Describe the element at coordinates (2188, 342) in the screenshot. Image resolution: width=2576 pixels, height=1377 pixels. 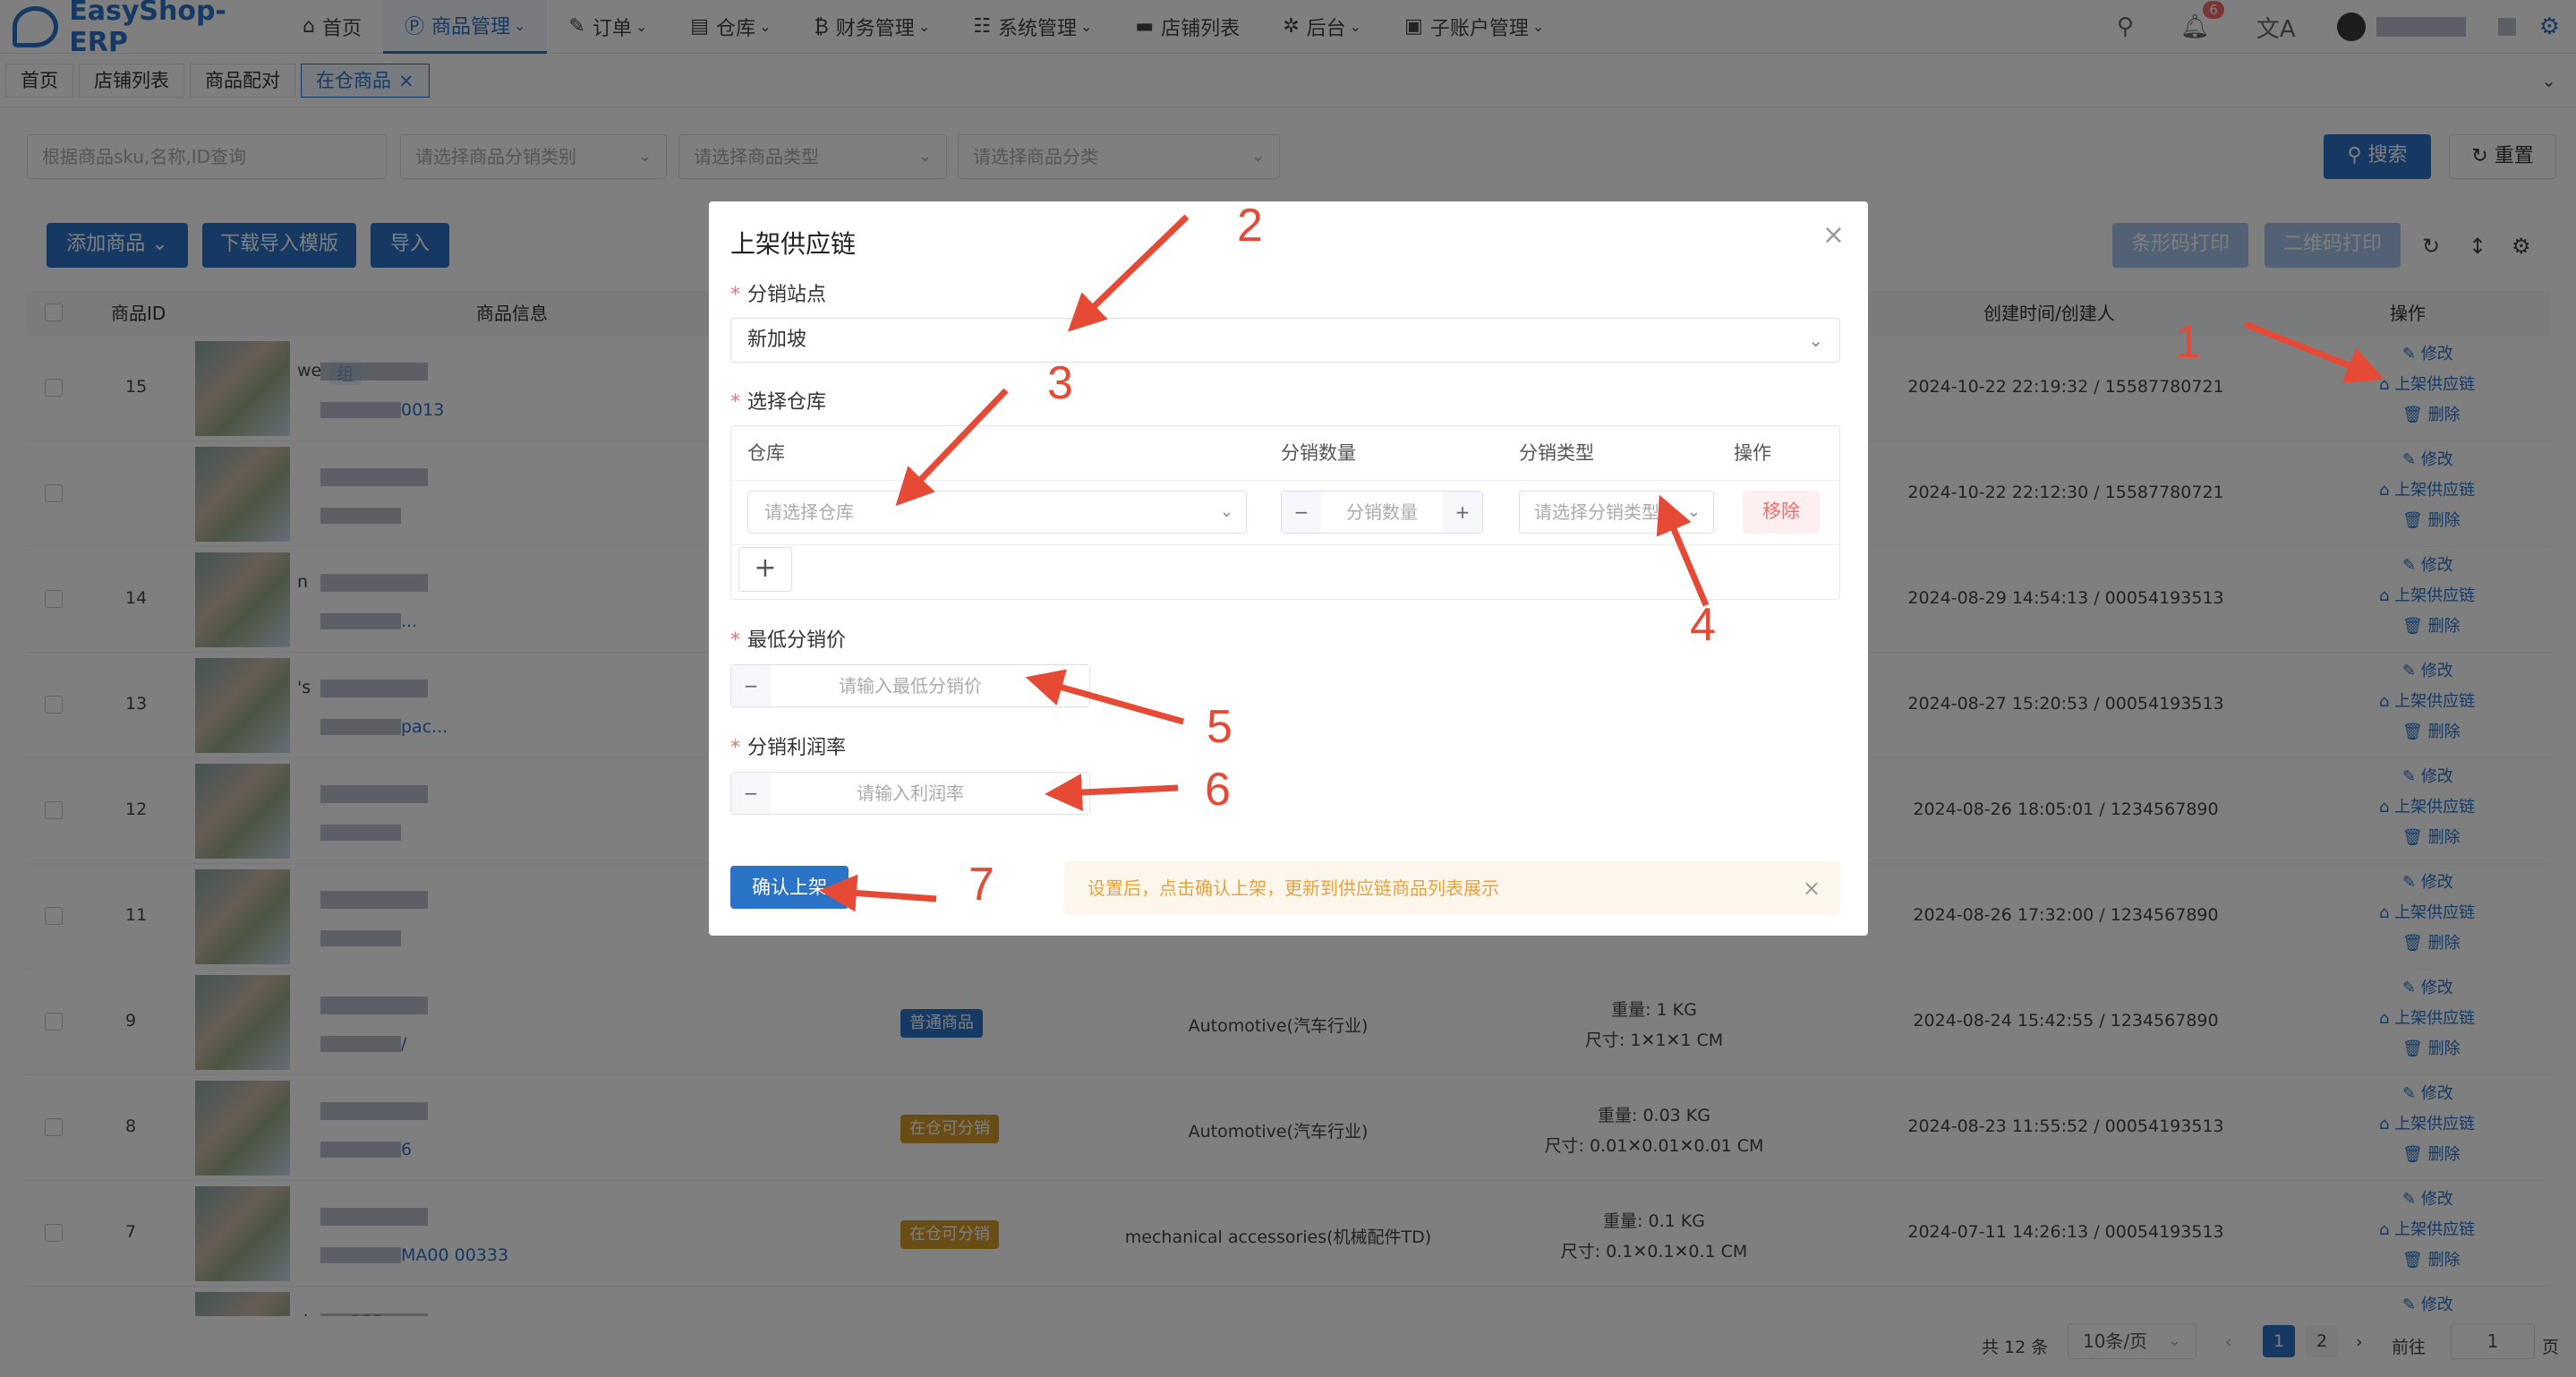
I see `annotation-1: 1` at that location.